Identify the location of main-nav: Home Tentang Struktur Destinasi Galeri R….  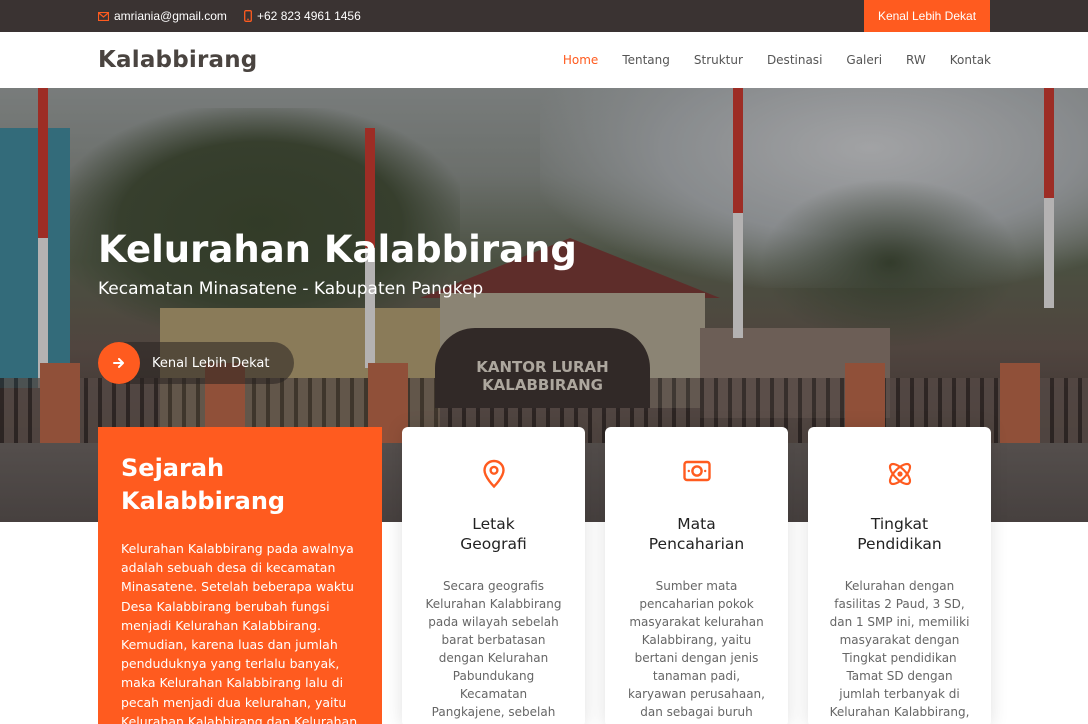
(765, 60).